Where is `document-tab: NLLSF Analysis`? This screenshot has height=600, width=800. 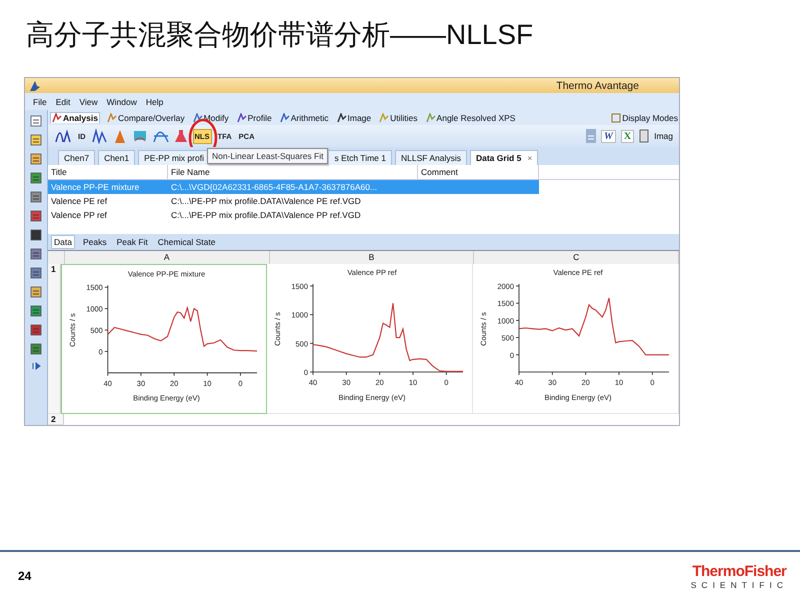
document-tab: NLLSF Analysis is located at coordinates (430, 157).